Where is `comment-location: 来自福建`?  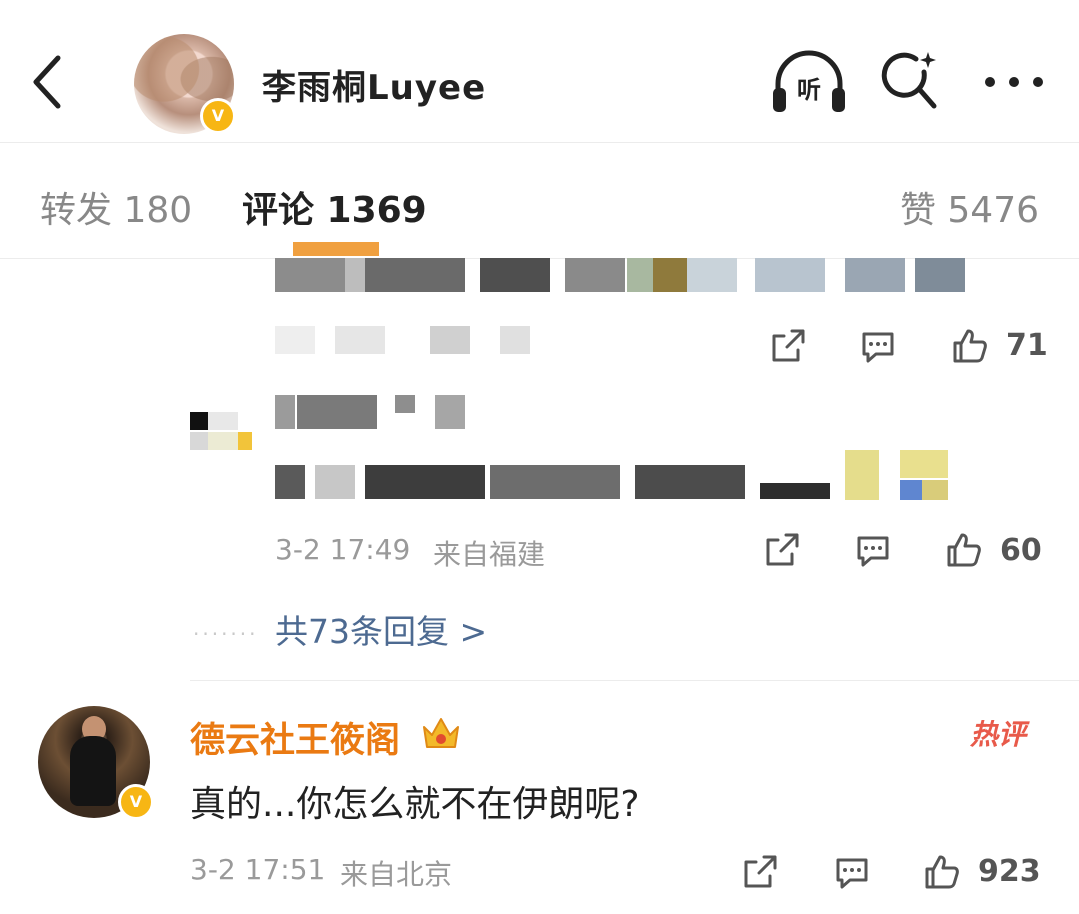 comment-location: 来自福建 is located at coordinates (489, 554).